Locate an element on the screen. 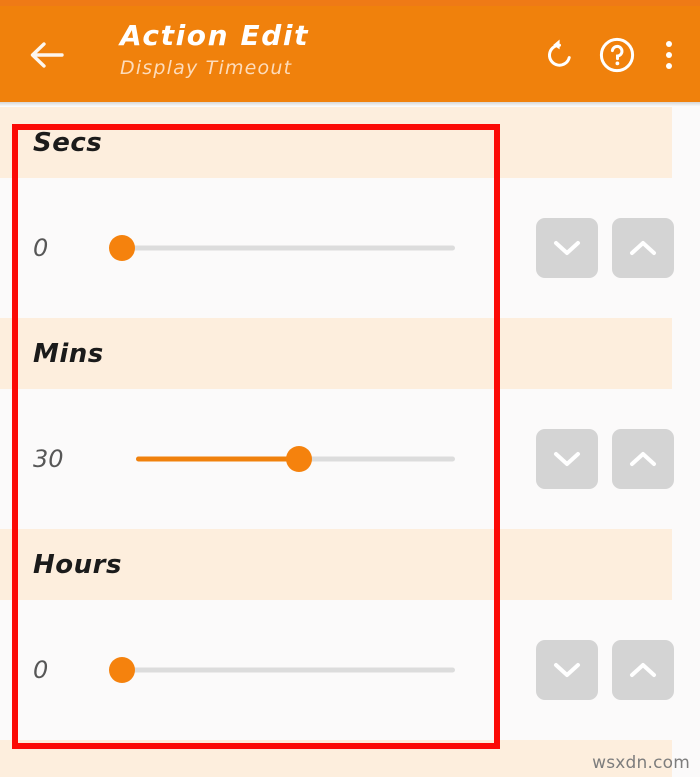 This screenshot has height=777, width=700. slider-thumb-mins is located at coordinates (298, 459).